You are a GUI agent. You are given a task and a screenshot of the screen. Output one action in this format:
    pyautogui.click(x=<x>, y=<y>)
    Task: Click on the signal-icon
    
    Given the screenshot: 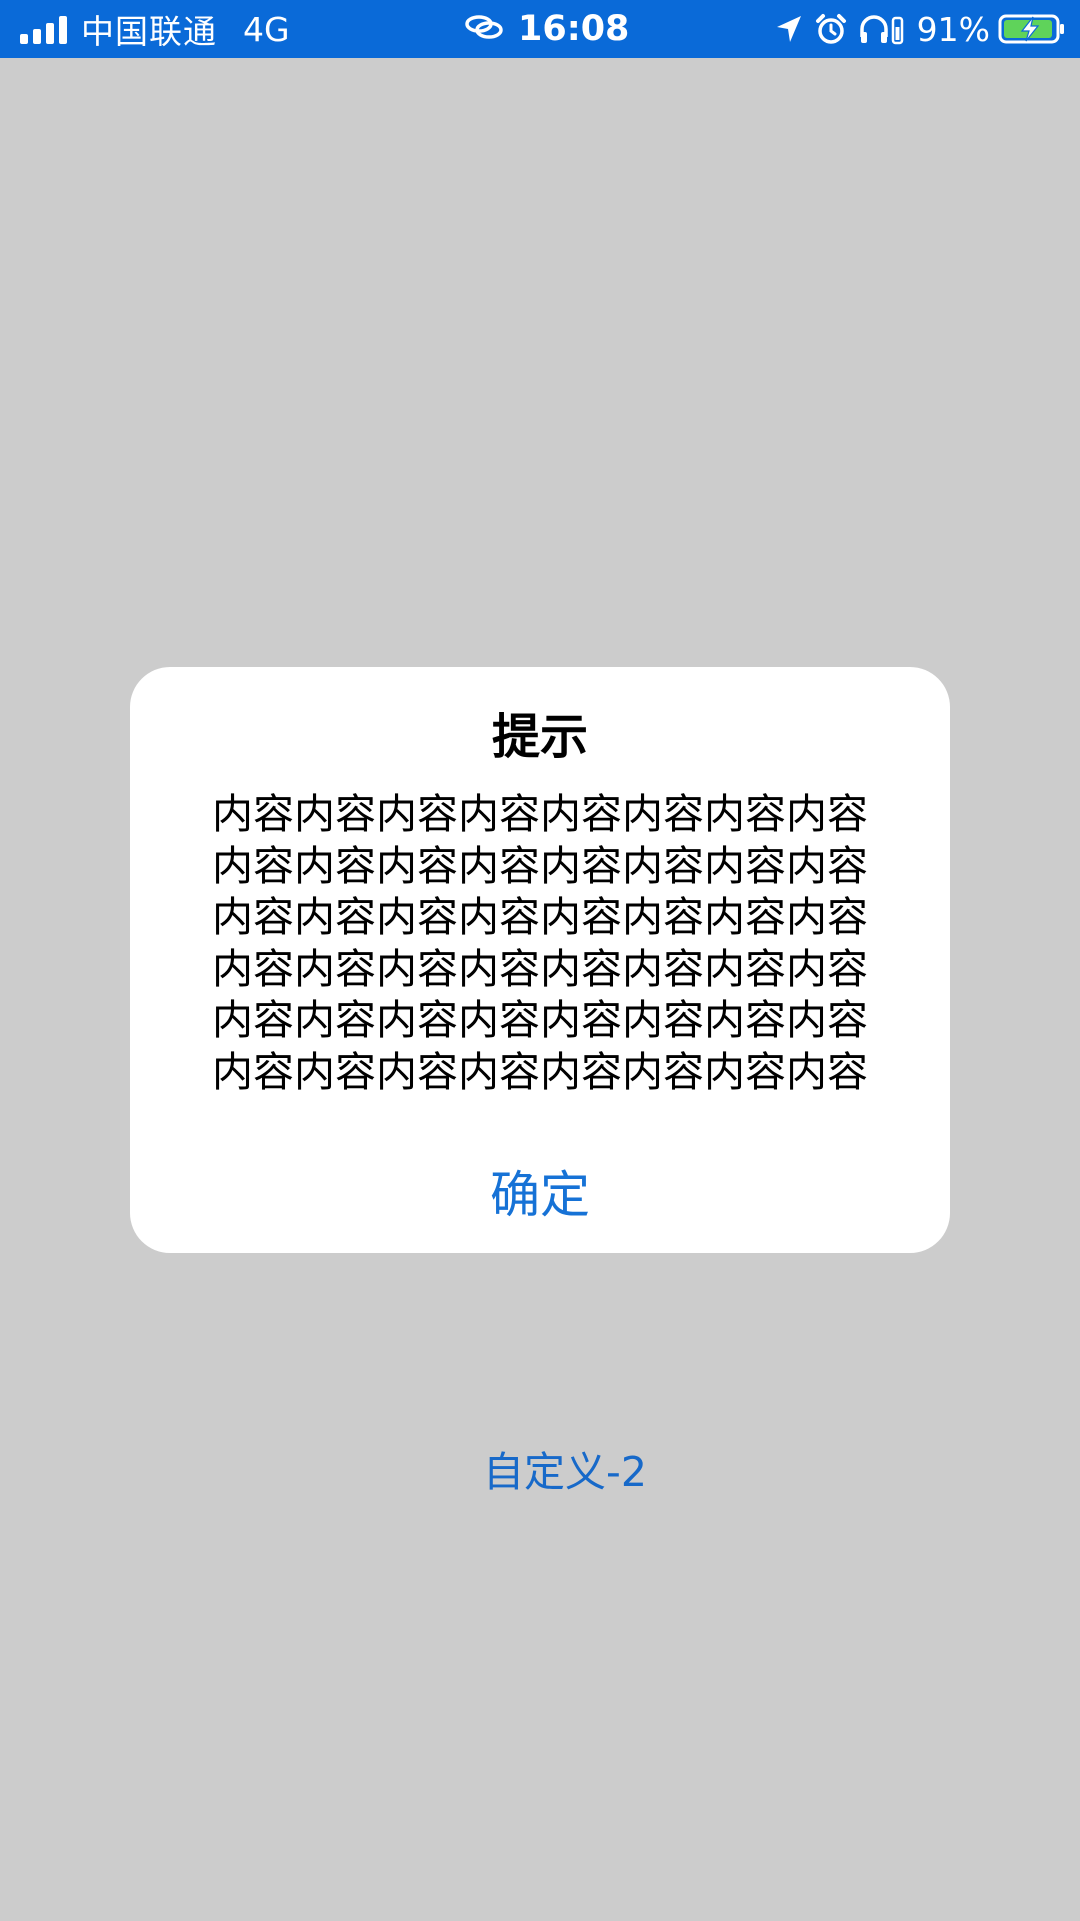 What is the action you would take?
    pyautogui.click(x=43, y=29)
    